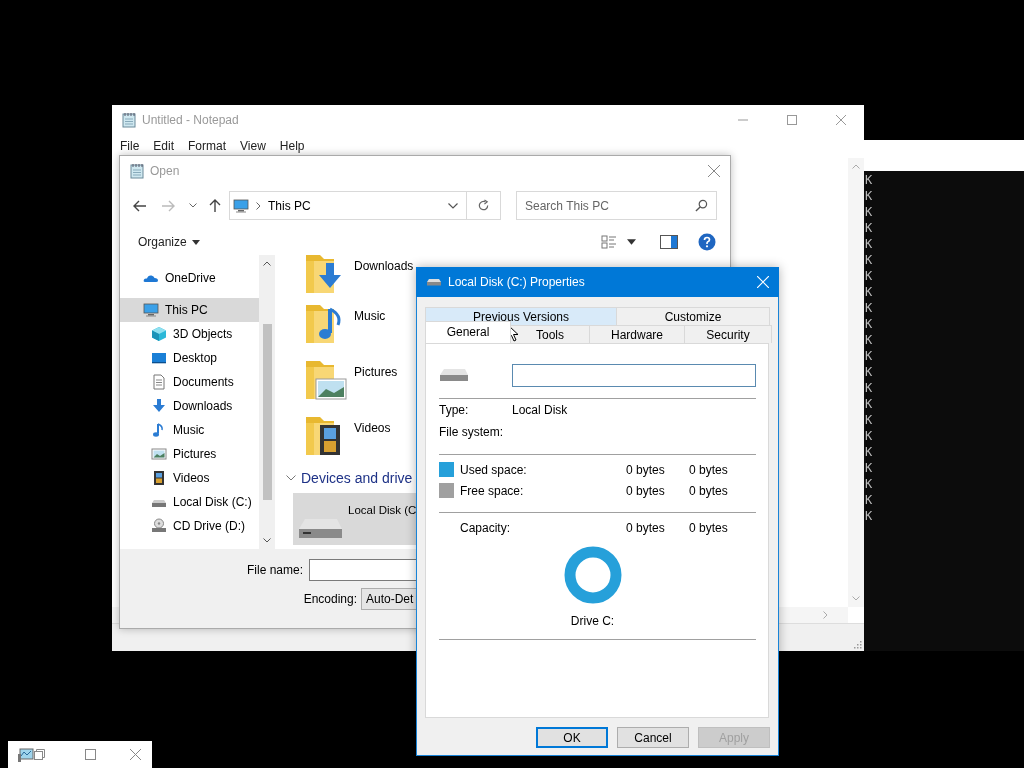  I want to click on drive-caption: Drive C:, so click(592, 621).